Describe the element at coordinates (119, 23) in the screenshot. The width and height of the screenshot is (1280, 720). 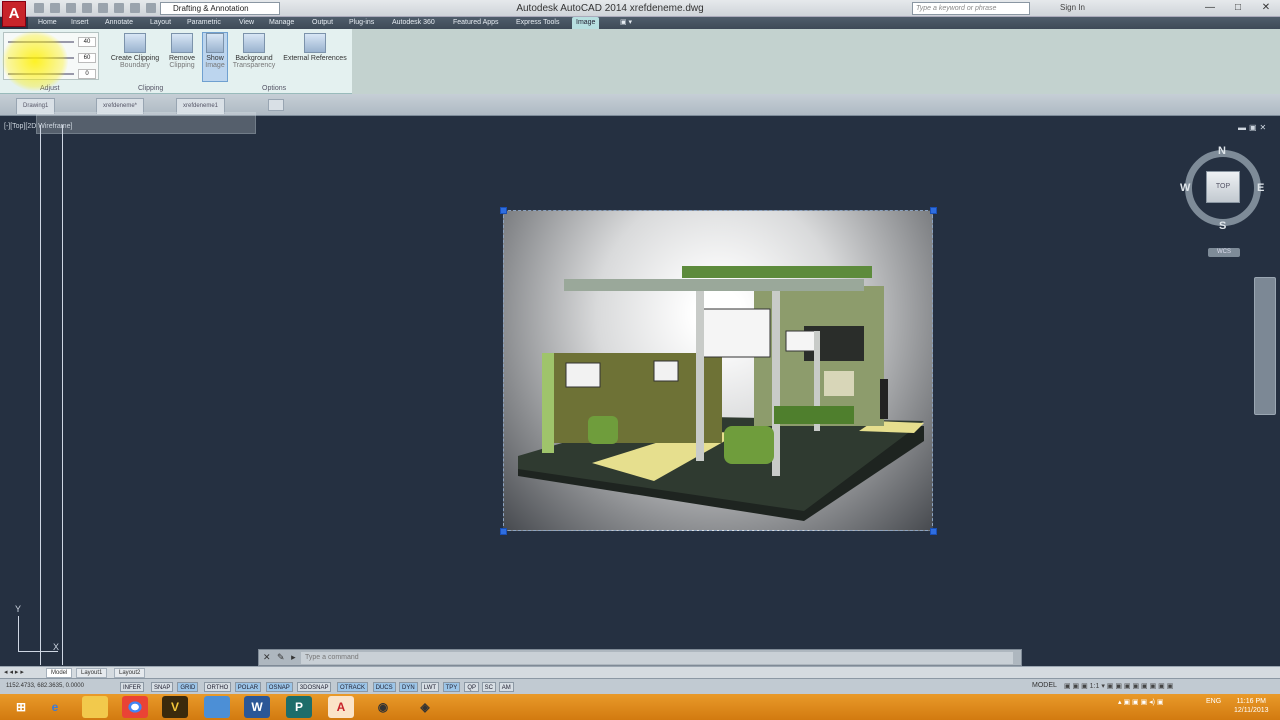
I see `tab-annotate: Annotate` at that location.